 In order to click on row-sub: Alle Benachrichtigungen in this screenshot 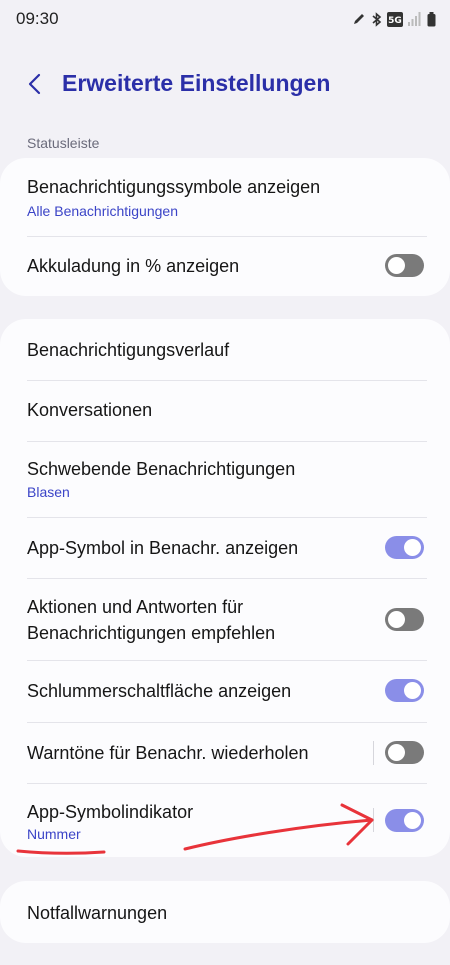, I will do `click(102, 211)`.